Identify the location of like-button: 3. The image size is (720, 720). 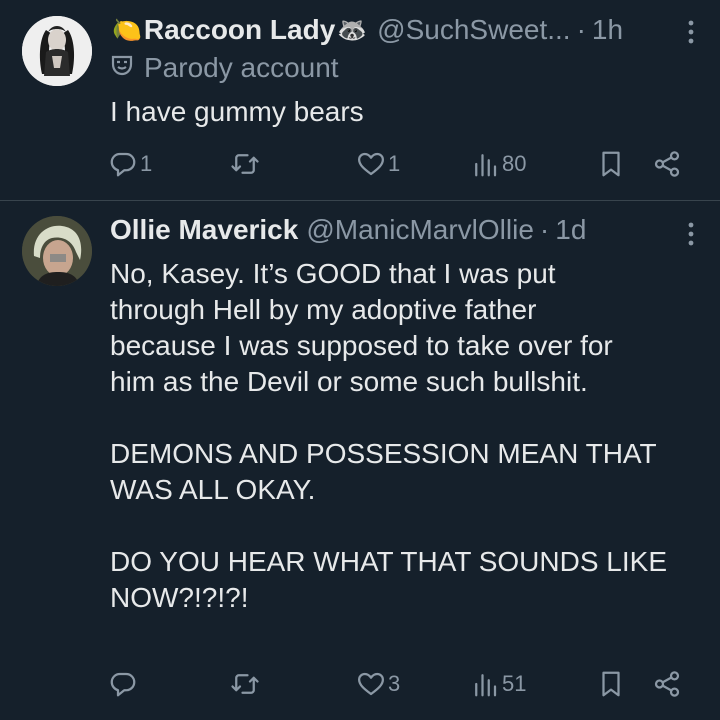
(378, 684).